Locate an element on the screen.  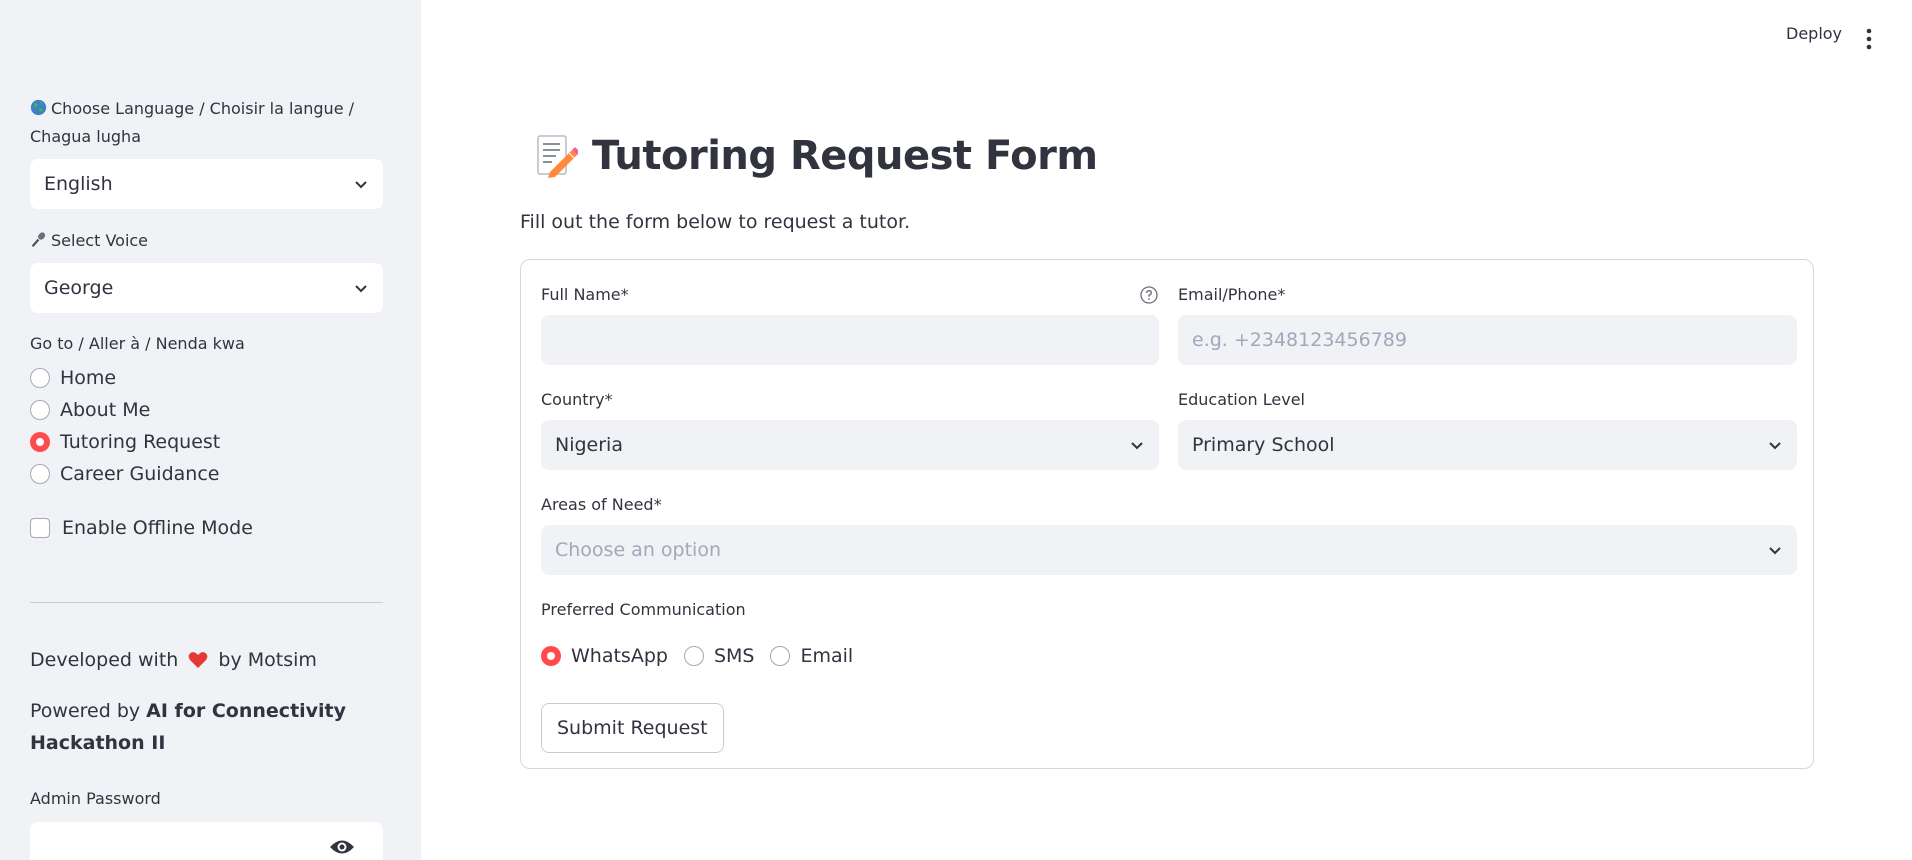
voice-select: George is located at coordinates (206, 288).